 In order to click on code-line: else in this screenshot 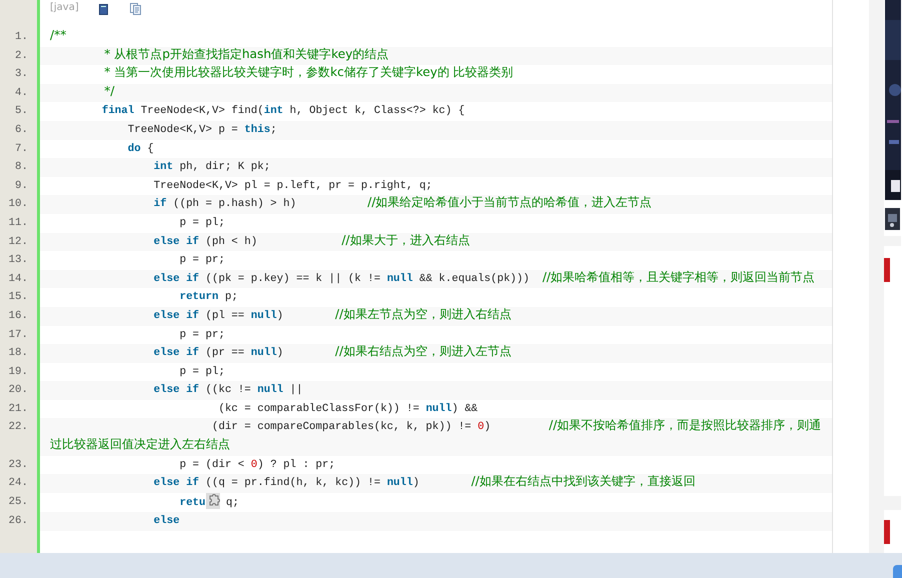, I will do `click(166, 521)`.